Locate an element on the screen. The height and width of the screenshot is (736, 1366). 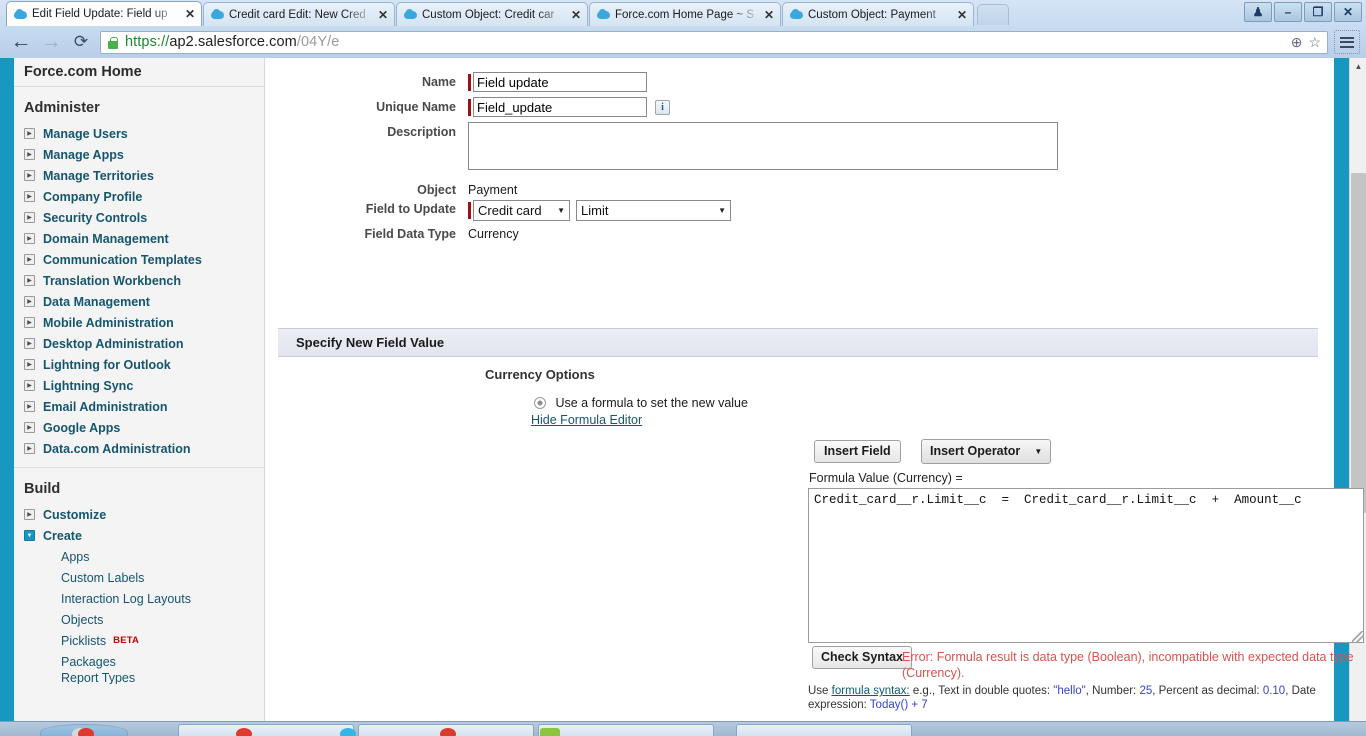
radio-selected-icon is located at coordinates (540, 403).